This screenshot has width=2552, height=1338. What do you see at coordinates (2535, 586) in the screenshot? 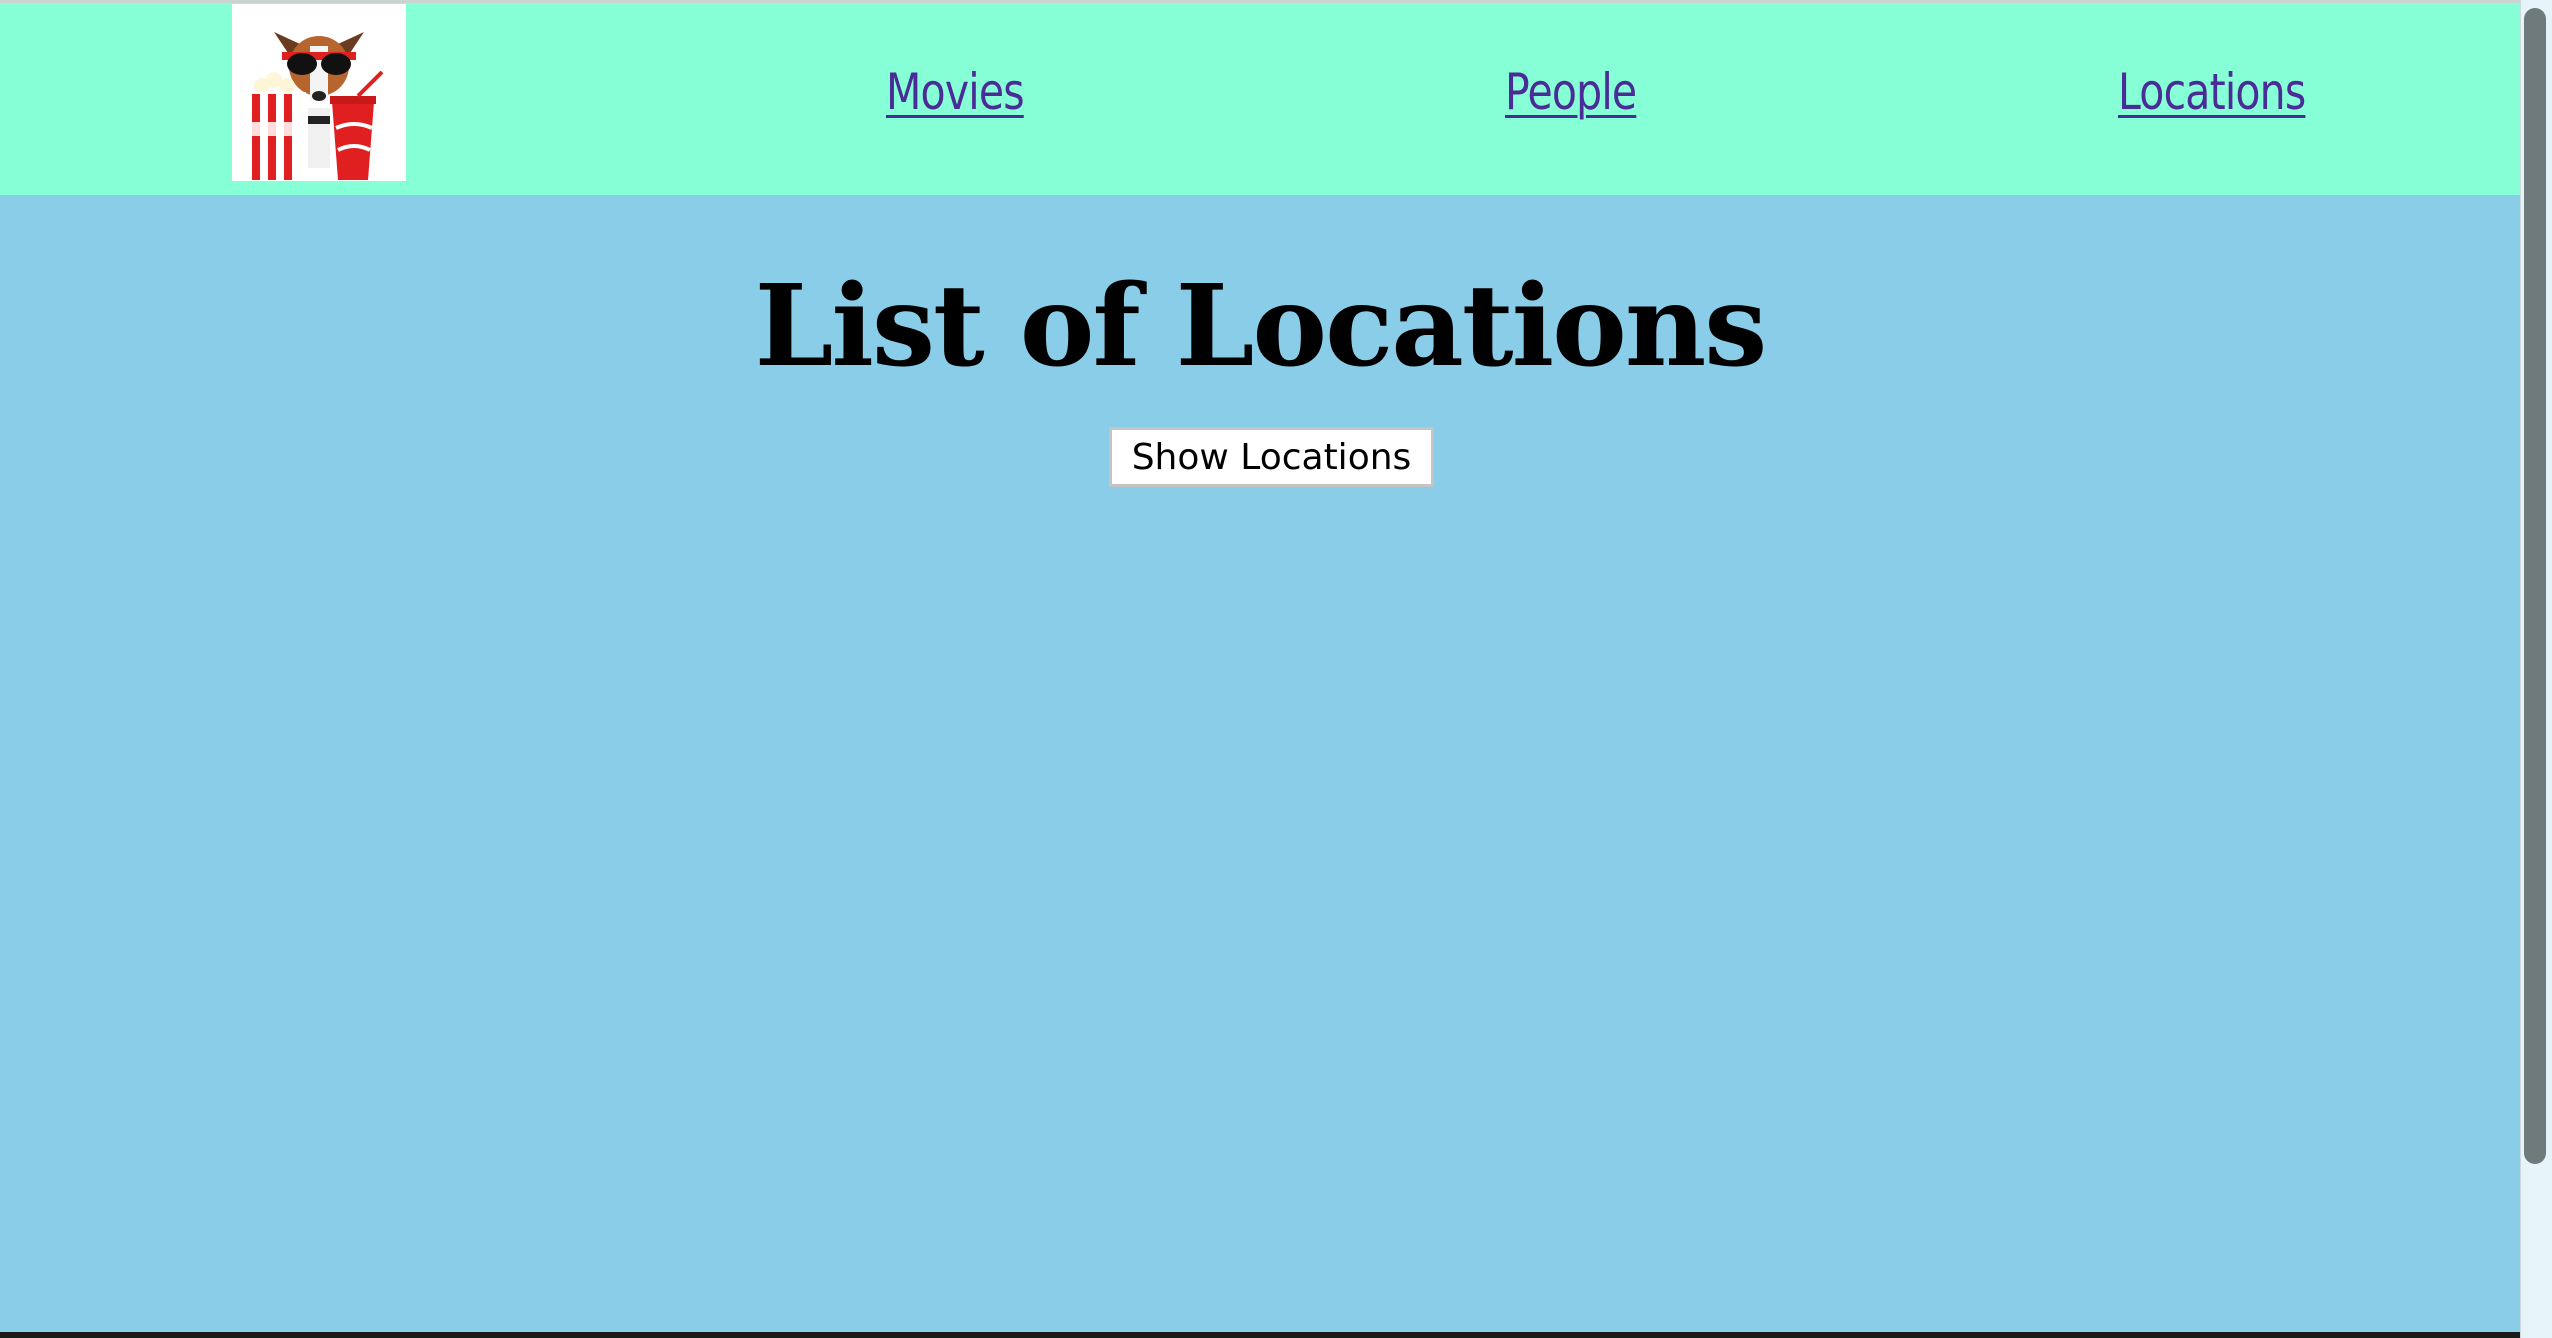
I see `scrollbar-thumb` at bounding box center [2535, 586].